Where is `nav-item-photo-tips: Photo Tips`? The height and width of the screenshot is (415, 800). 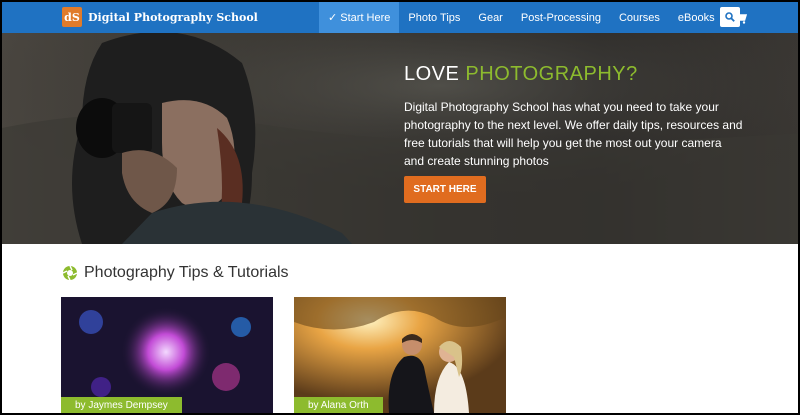
nav-item-photo-tips: Photo Tips is located at coordinates (434, 17).